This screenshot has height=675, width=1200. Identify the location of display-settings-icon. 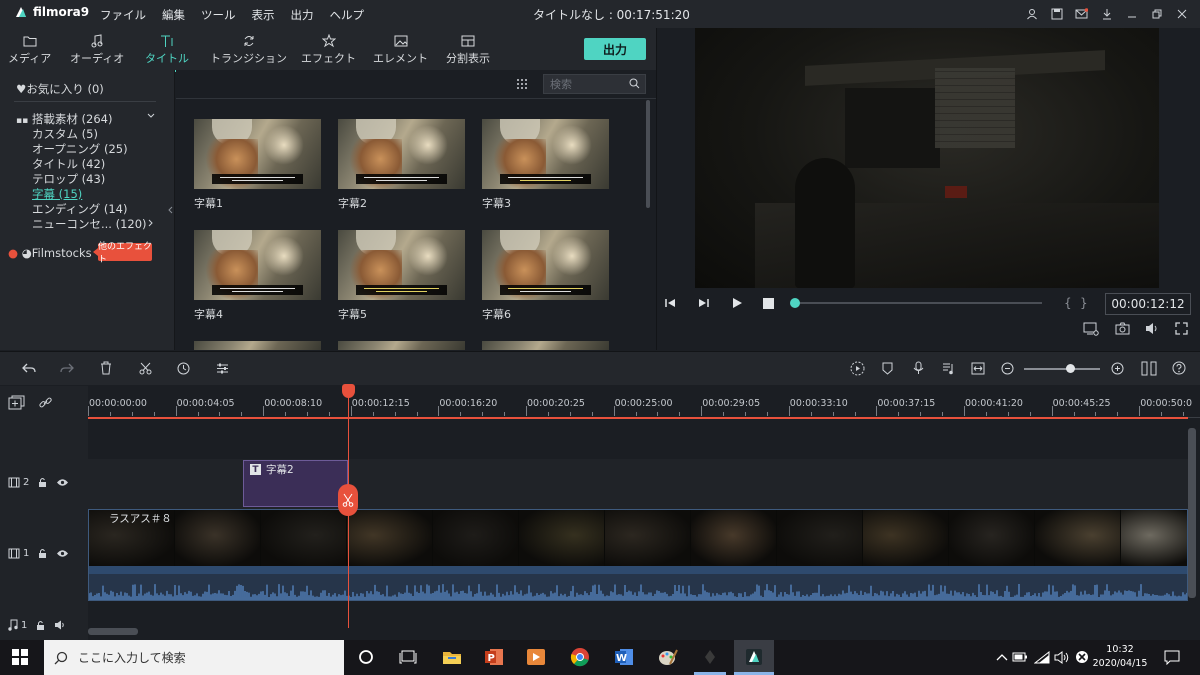
(1091, 329).